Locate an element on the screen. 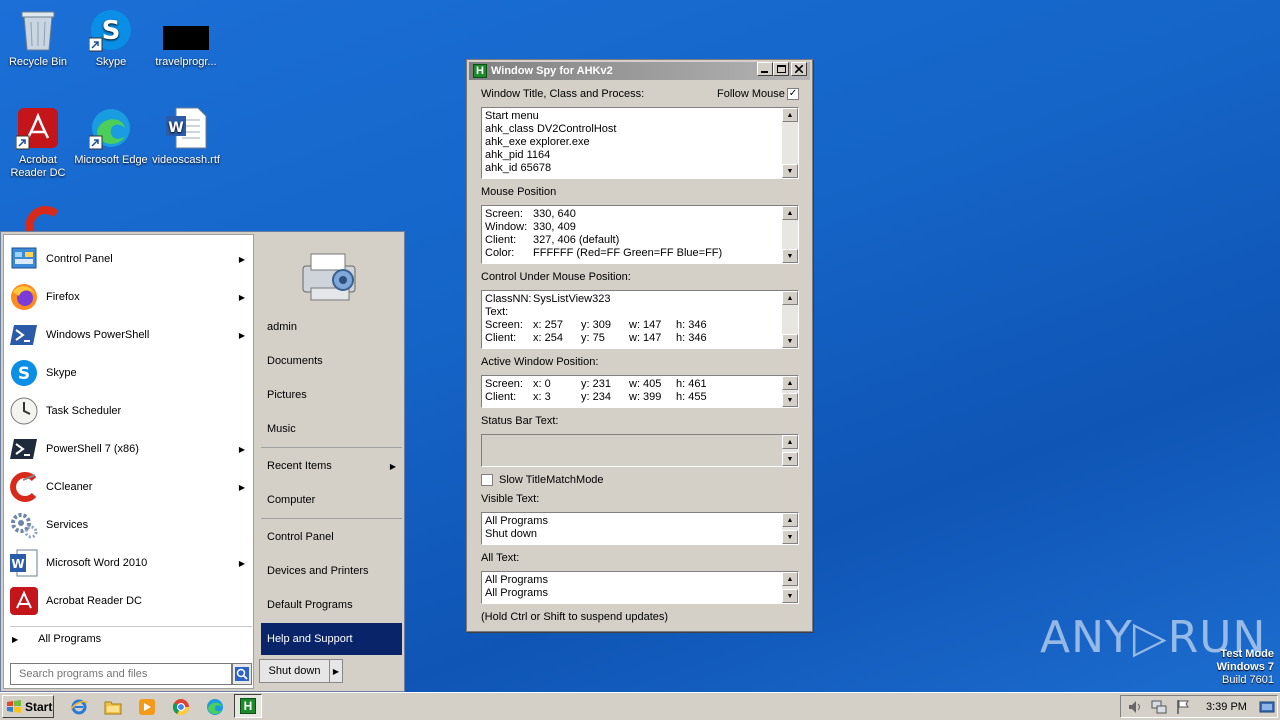 The height and width of the screenshot is (720, 1280). shutdown-button: Shut down is located at coordinates (295, 671).